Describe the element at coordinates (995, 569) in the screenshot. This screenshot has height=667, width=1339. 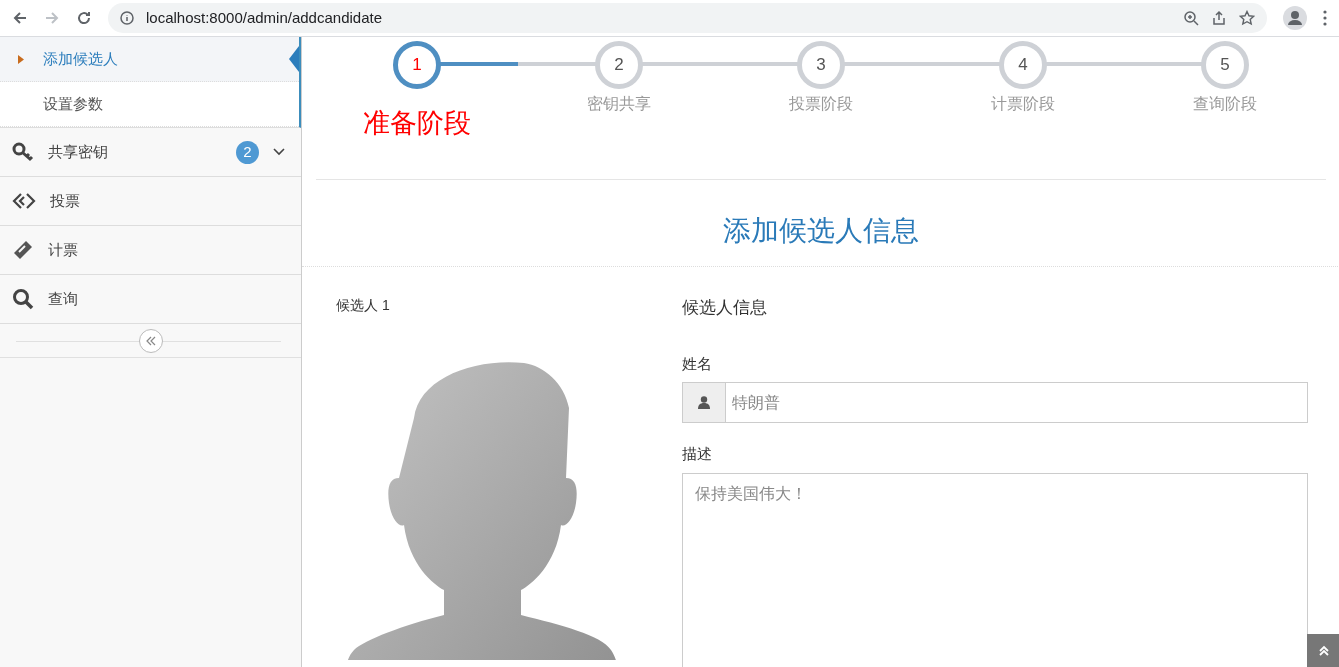
I see `description-field: 保持美国伟大！` at that location.